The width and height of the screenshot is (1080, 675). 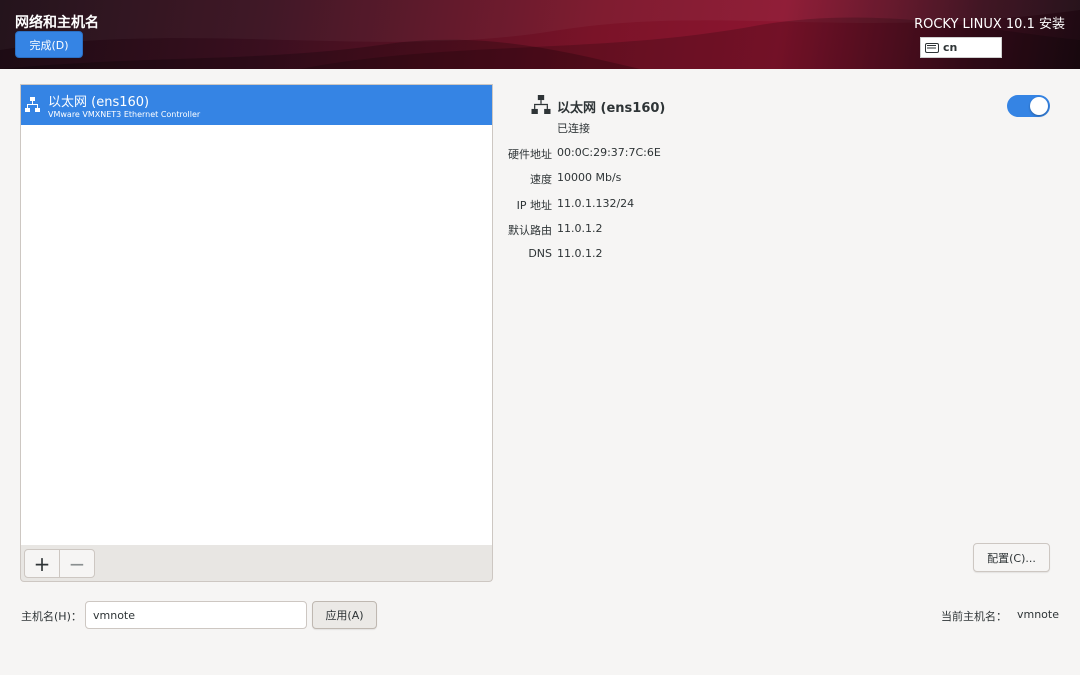 I want to click on current-hostname-label: 当前主机名：, so click(x=974, y=616).